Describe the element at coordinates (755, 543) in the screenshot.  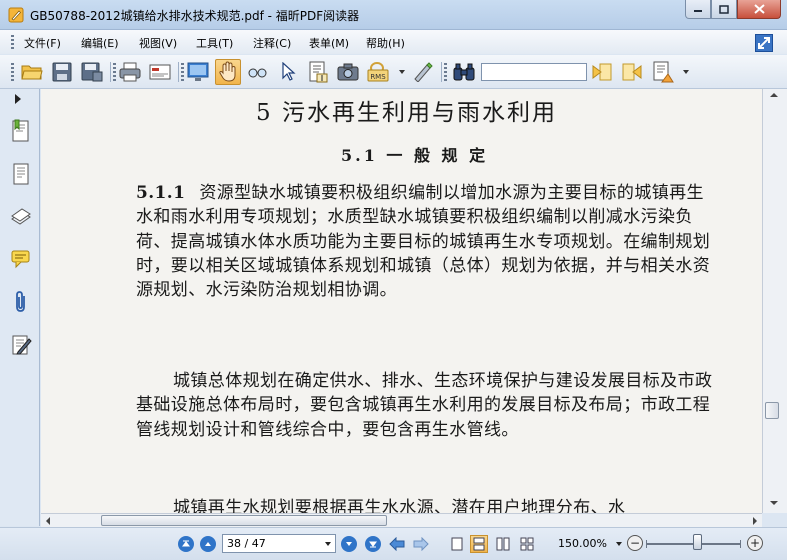
I see `zoom-in-button: +` at that location.